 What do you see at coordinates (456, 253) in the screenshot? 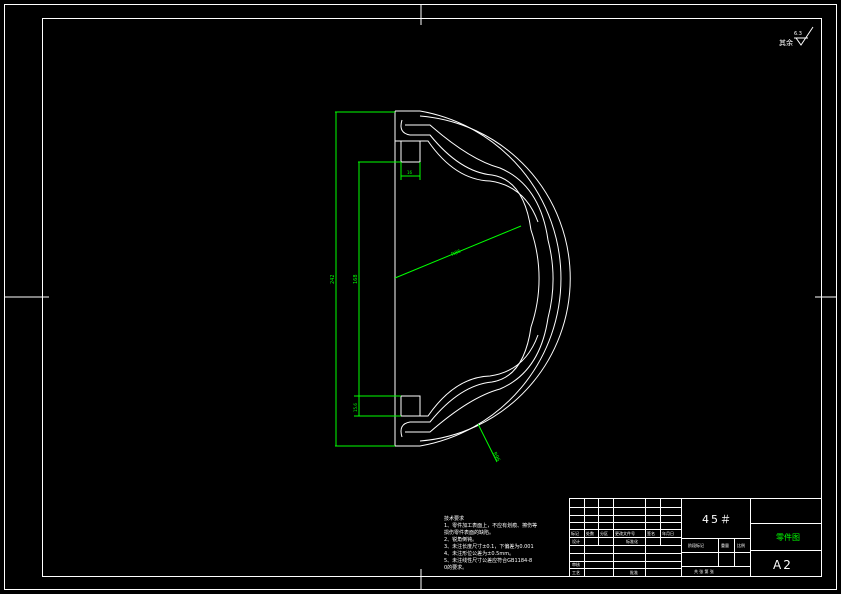
I see `dim-inner-radius: R86` at bounding box center [456, 253].